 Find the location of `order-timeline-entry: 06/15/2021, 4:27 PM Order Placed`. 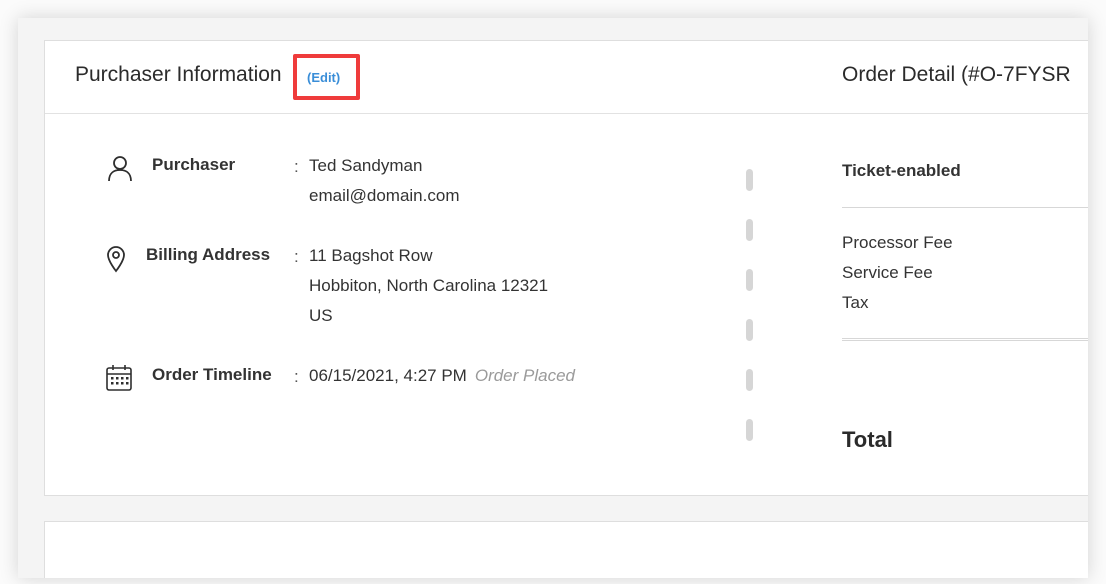

order-timeline-entry: 06/15/2021, 4:27 PM Order Placed is located at coordinates (442, 376).